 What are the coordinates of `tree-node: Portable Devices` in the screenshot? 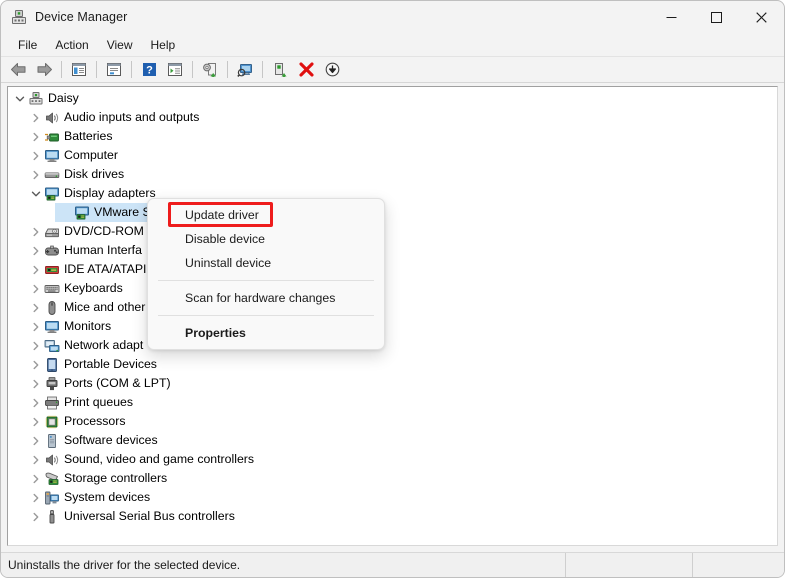 It's located at (392, 364).